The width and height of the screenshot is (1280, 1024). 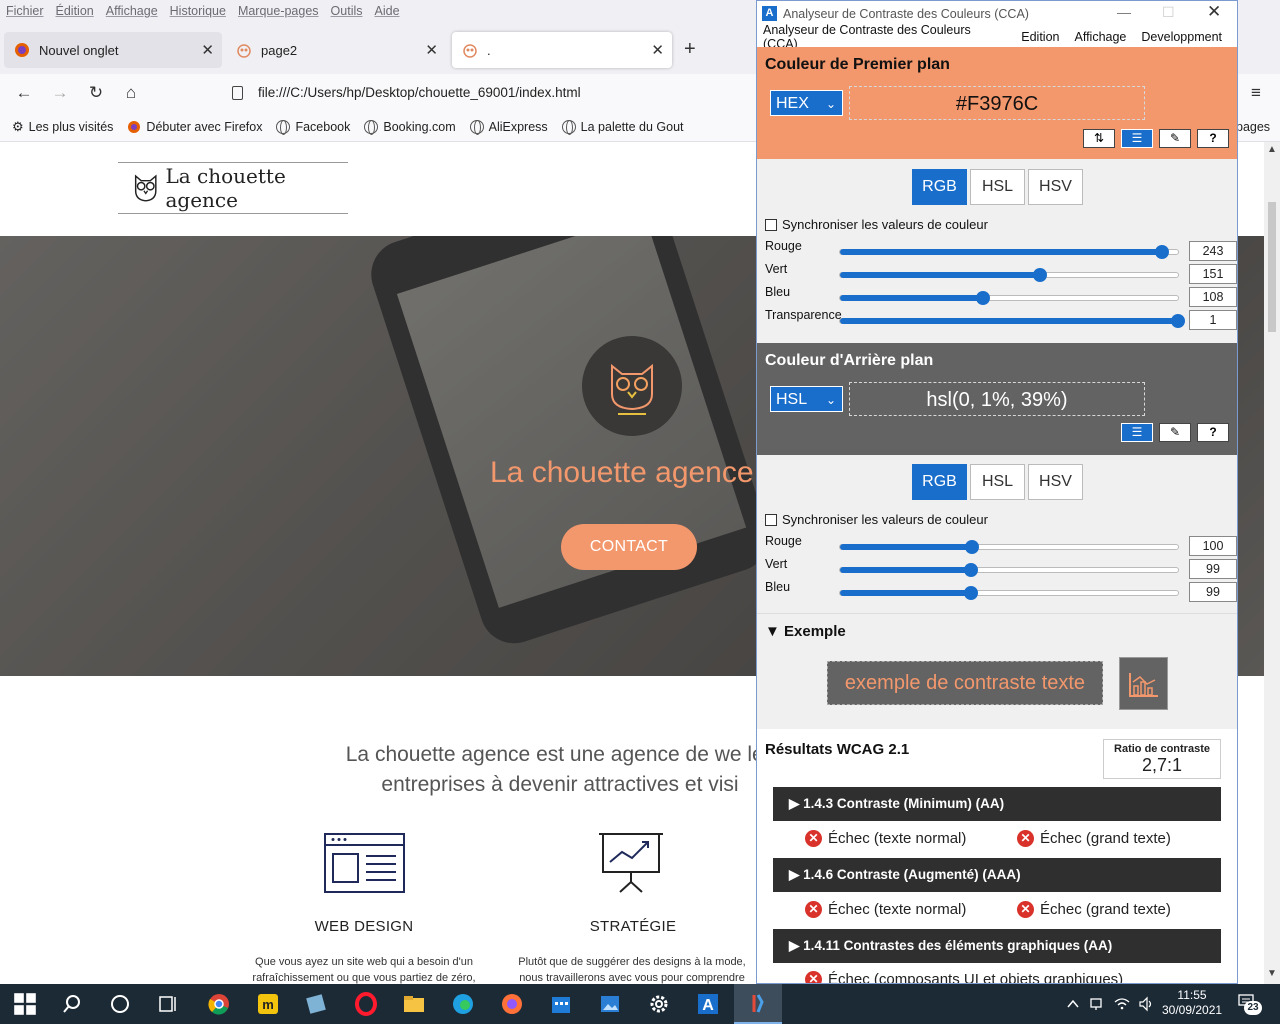 I want to click on bookmark-facebook: Facebook, so click(x=313, y=127).